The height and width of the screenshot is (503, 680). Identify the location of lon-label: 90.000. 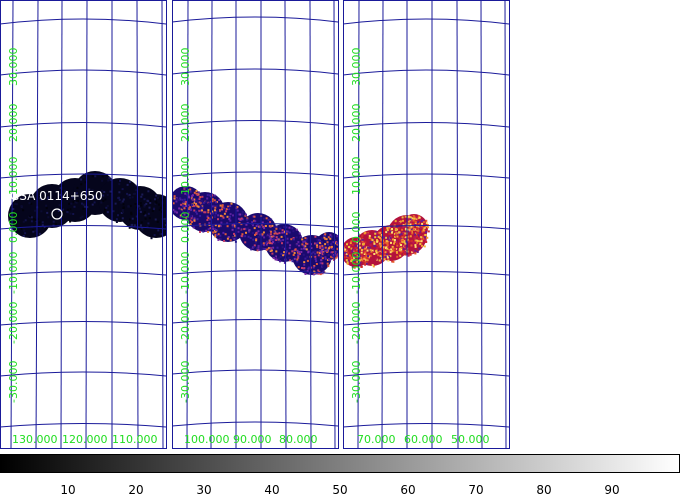
(252, 439).